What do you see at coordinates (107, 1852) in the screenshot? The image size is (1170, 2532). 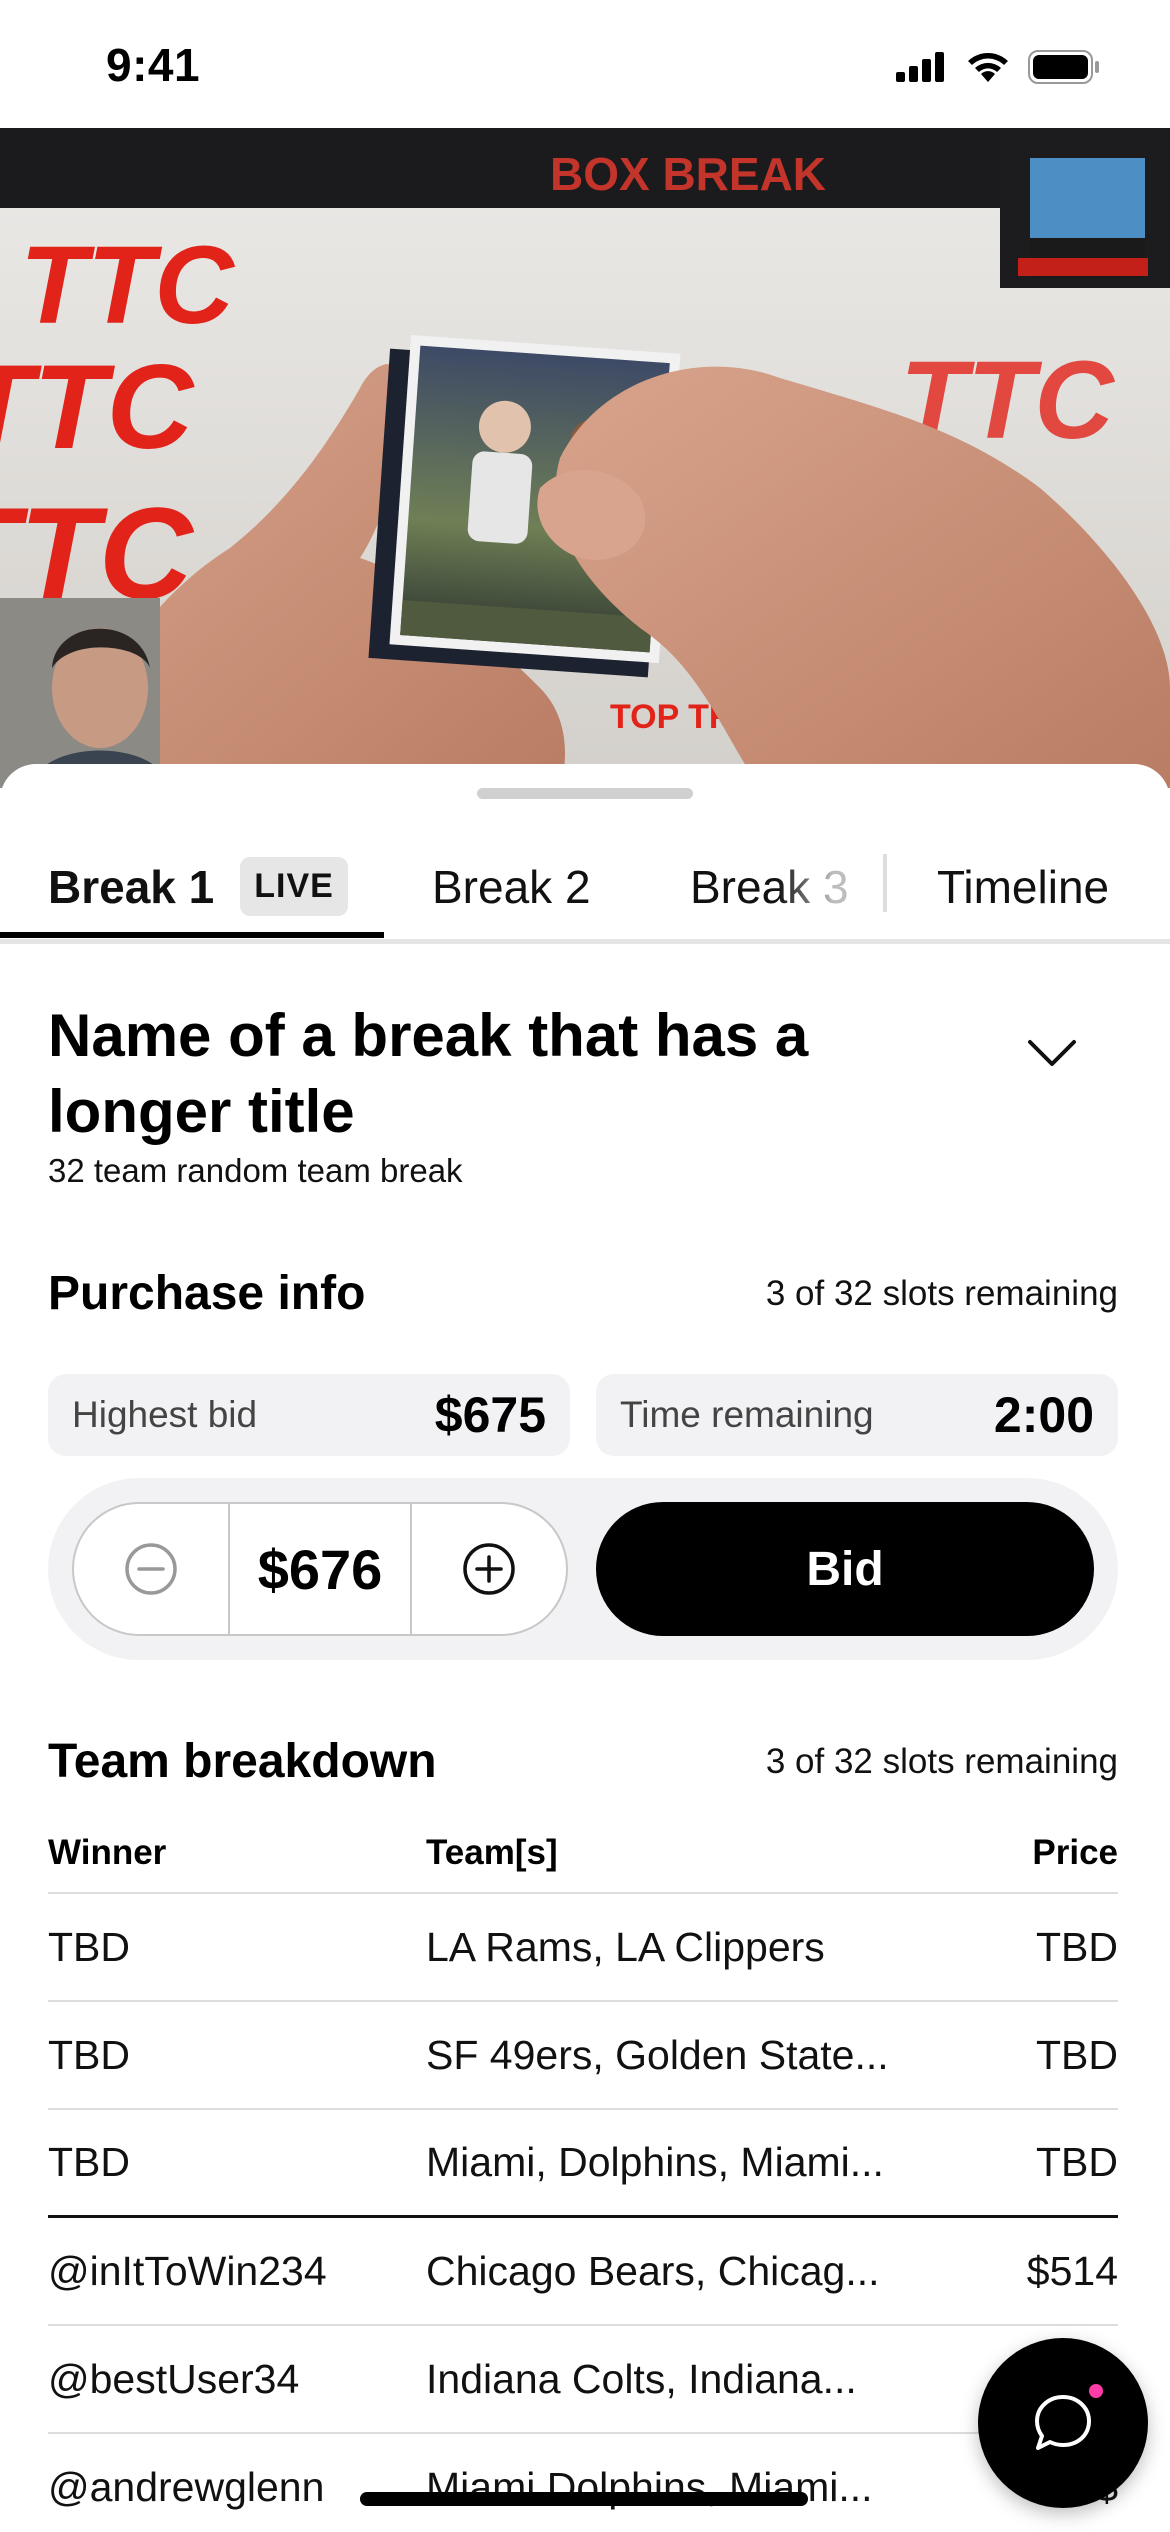 I see `column-header-winner: Winner` at bounding box center [107, 1852].